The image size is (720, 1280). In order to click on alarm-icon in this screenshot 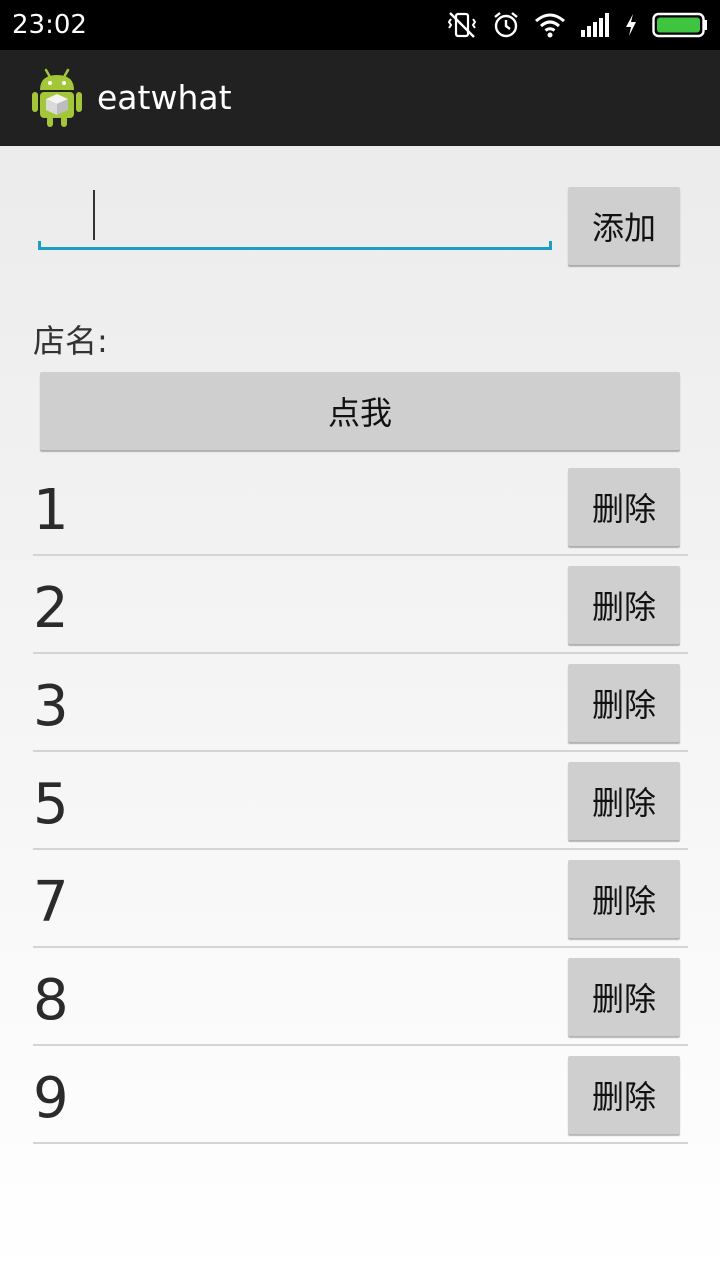, I will do `click(506, 25)`.